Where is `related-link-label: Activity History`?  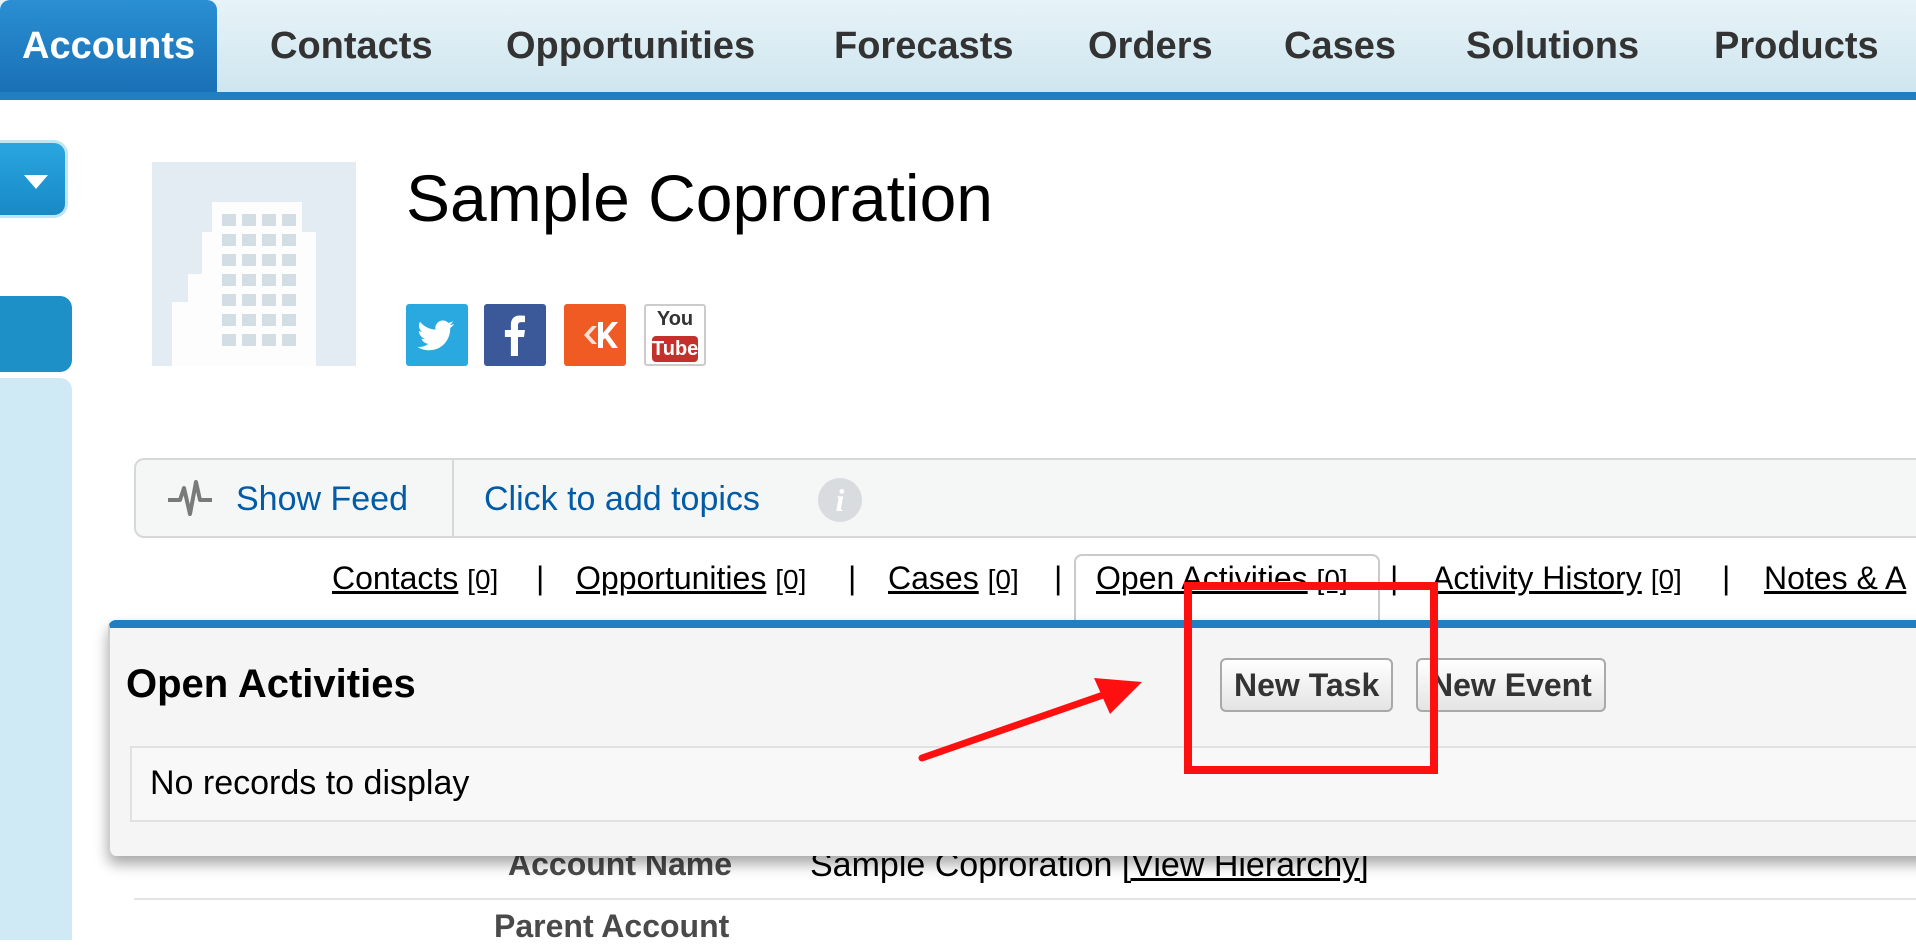 related-link-label: Activity History is located at coordinates (1537, 578).